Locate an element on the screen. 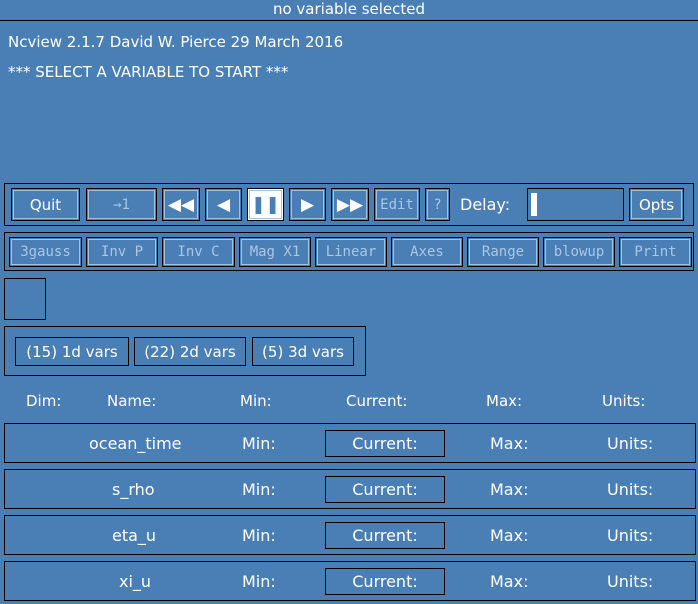 The width and height of the screenshot is (698, 604). dim-name: xi_u is located at coordinates (135, 581).